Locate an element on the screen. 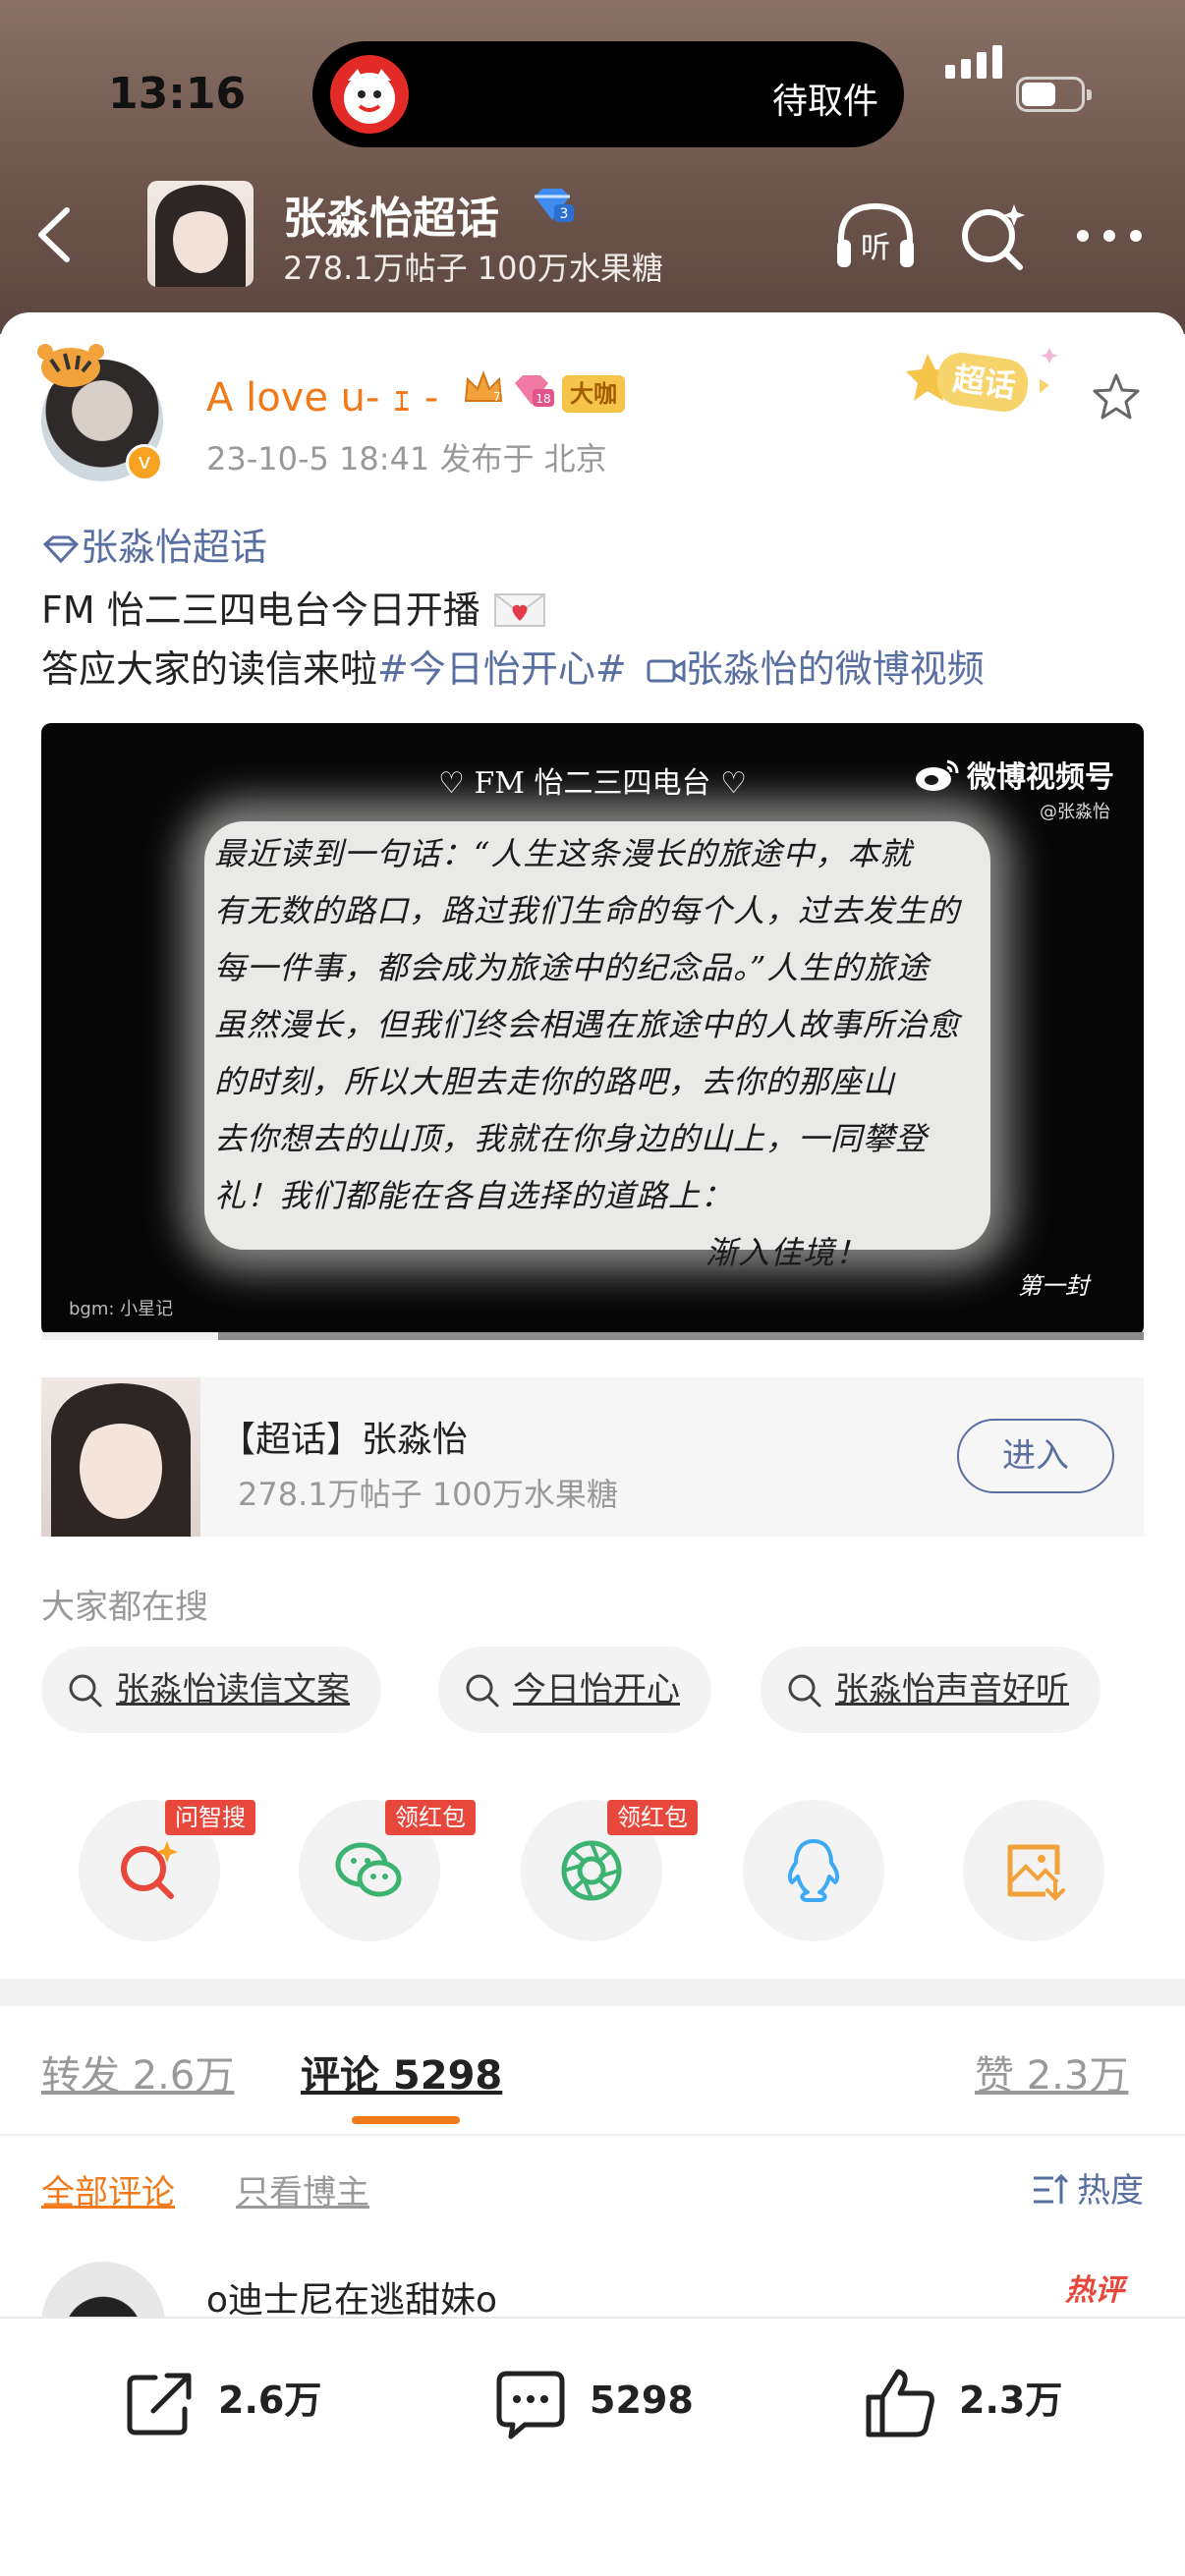 This screenshot has height=2576, width=1185. moments-icon is located at coordinates (592, 1870).